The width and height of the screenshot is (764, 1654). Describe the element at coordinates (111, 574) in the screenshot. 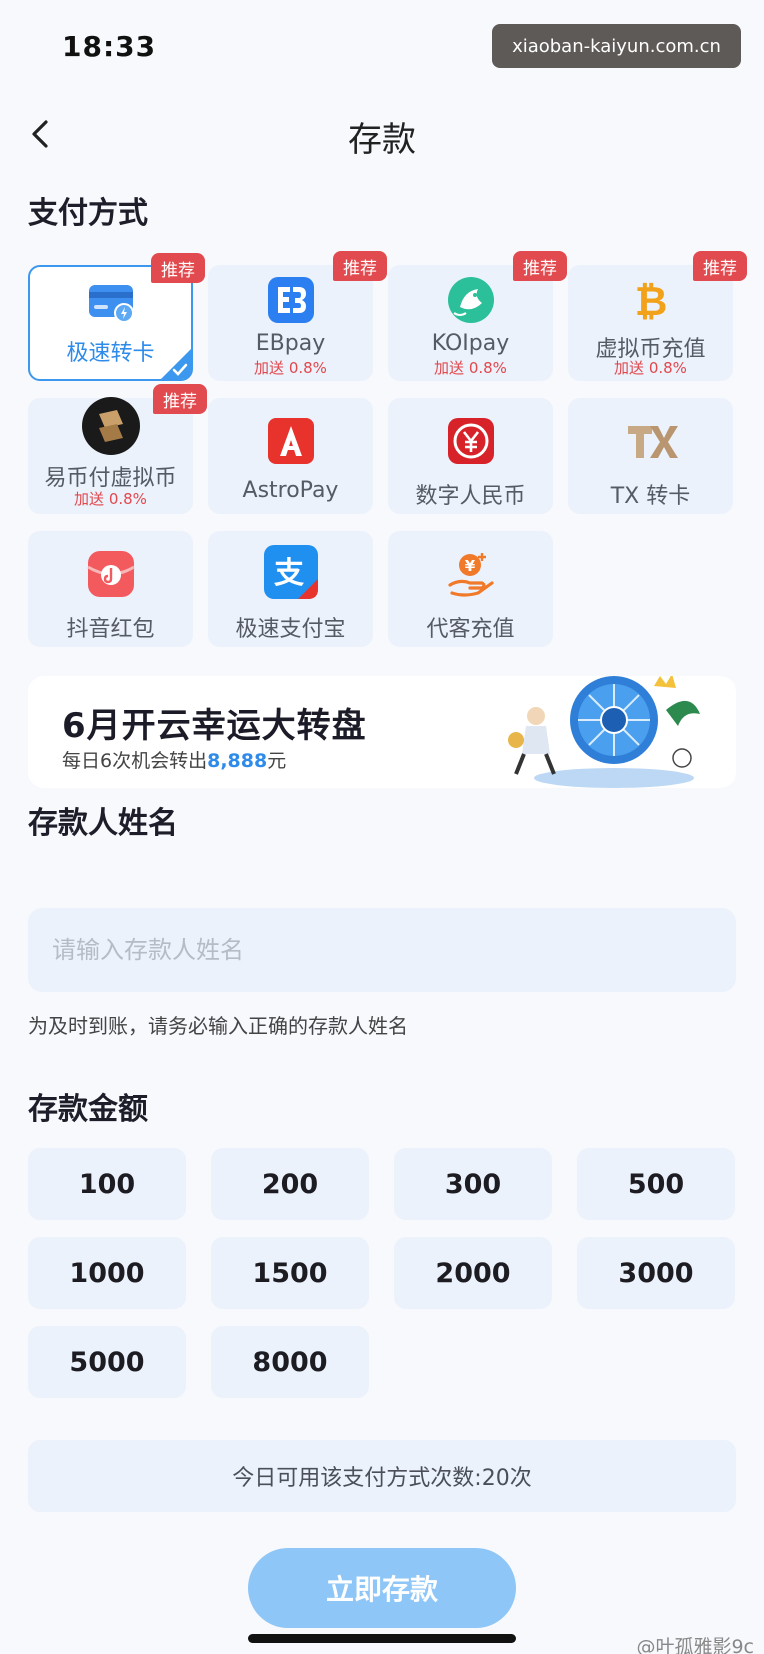

I see `douyin-redpacket-icon` at that location.